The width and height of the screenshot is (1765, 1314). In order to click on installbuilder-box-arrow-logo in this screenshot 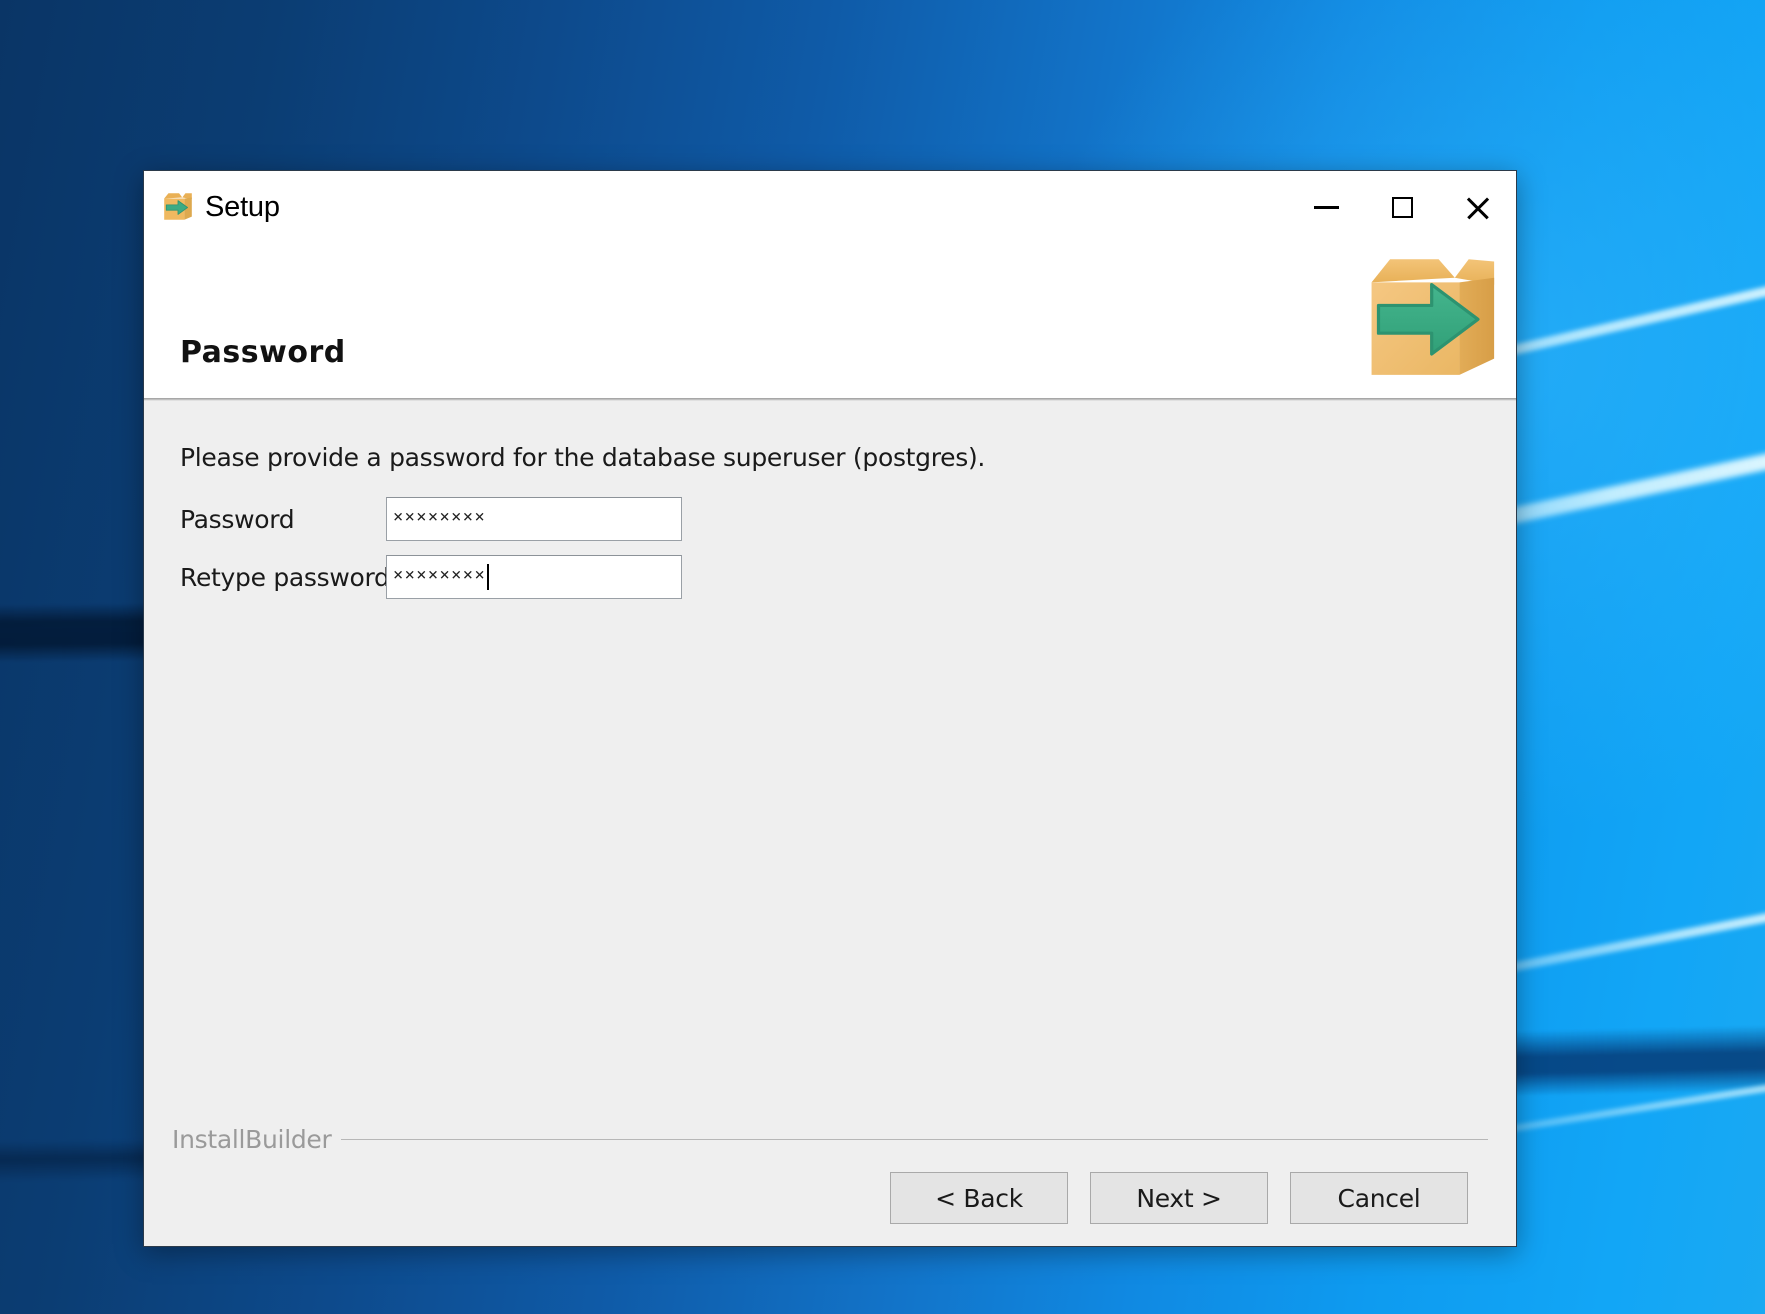, I will do `click(1434, 317)`.